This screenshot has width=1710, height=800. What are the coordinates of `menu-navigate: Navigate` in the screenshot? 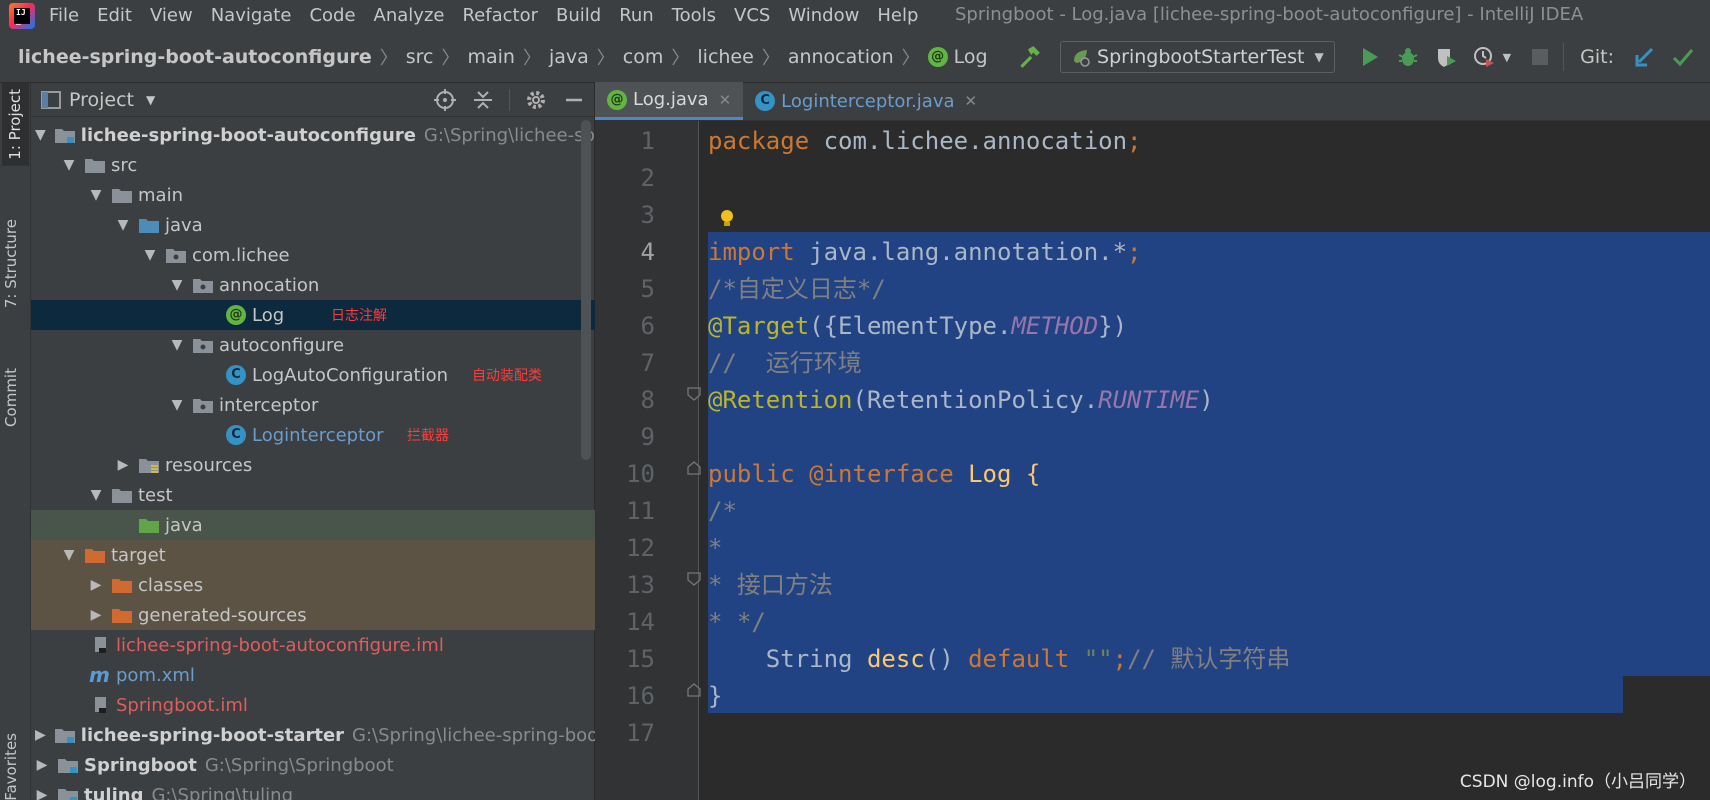 It's located at (251, 15).